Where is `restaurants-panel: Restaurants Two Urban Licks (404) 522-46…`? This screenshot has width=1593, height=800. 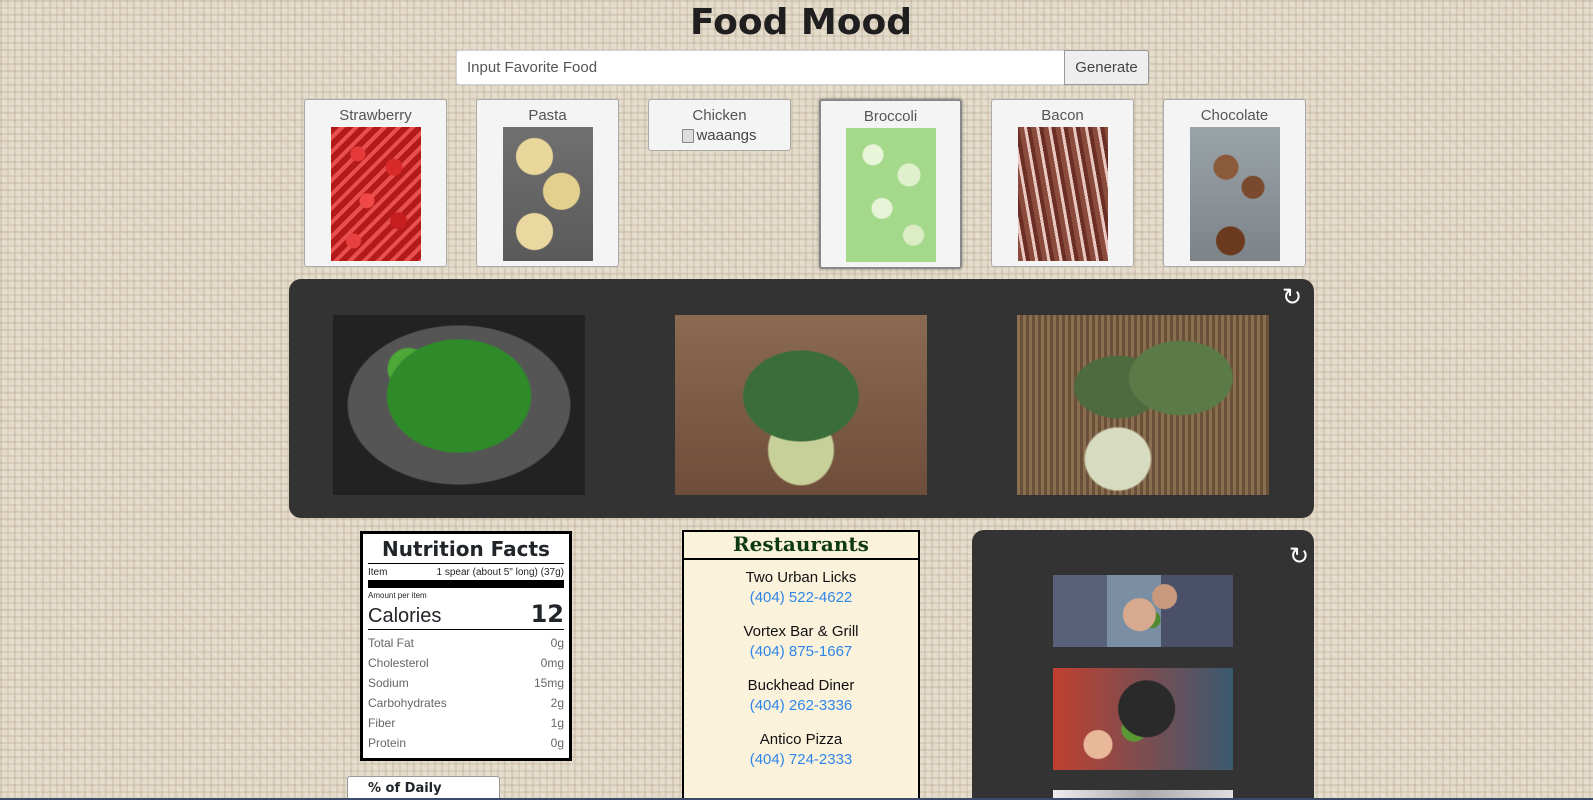
restaurants-panel: Restaurants Two Urban Licks (404) 522-46… is located at coordinates (801, 665).